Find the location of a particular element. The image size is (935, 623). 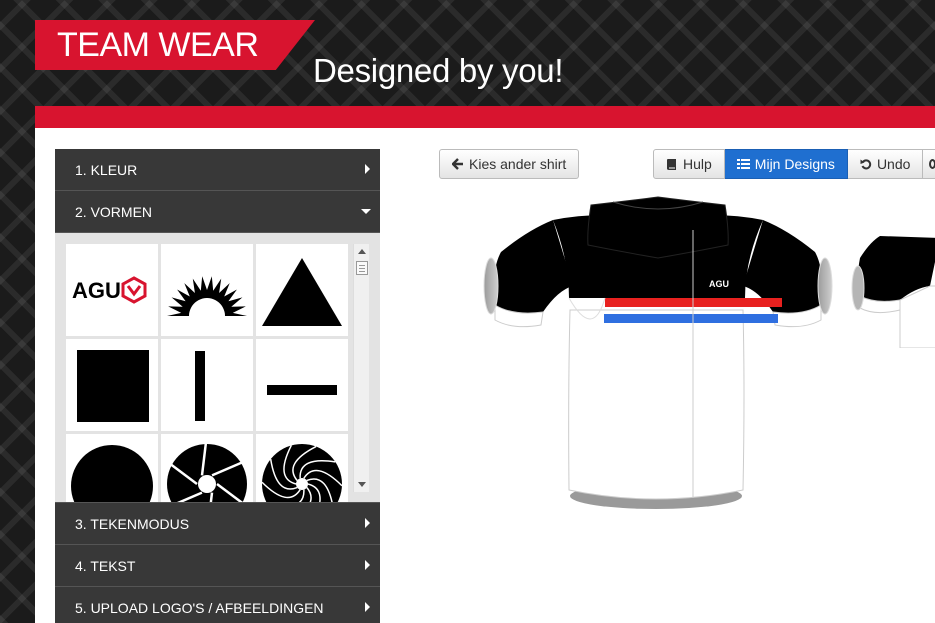

square-icon is located at coordinates (113, 386).